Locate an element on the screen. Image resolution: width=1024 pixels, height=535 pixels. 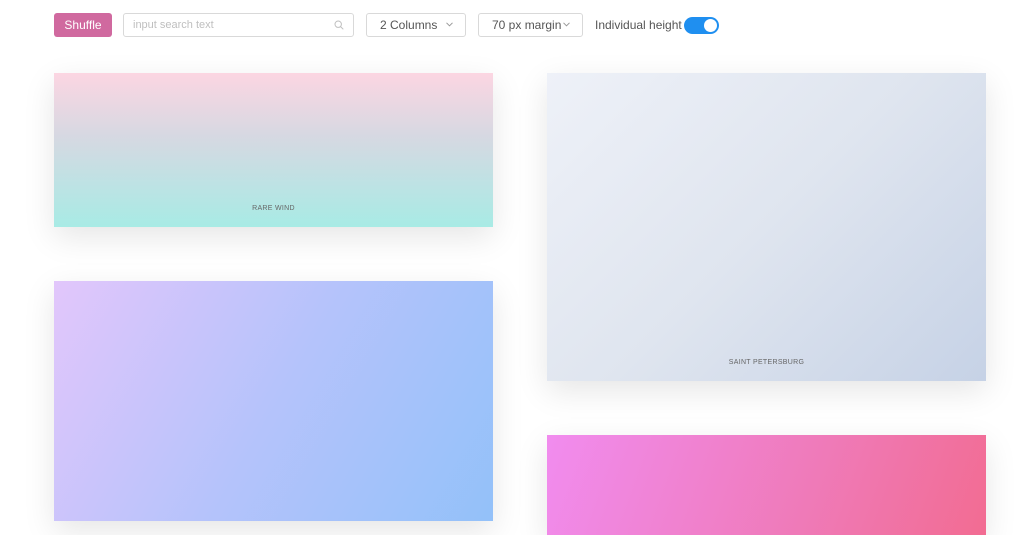
gradient-card is located at coordinates (766, 485).